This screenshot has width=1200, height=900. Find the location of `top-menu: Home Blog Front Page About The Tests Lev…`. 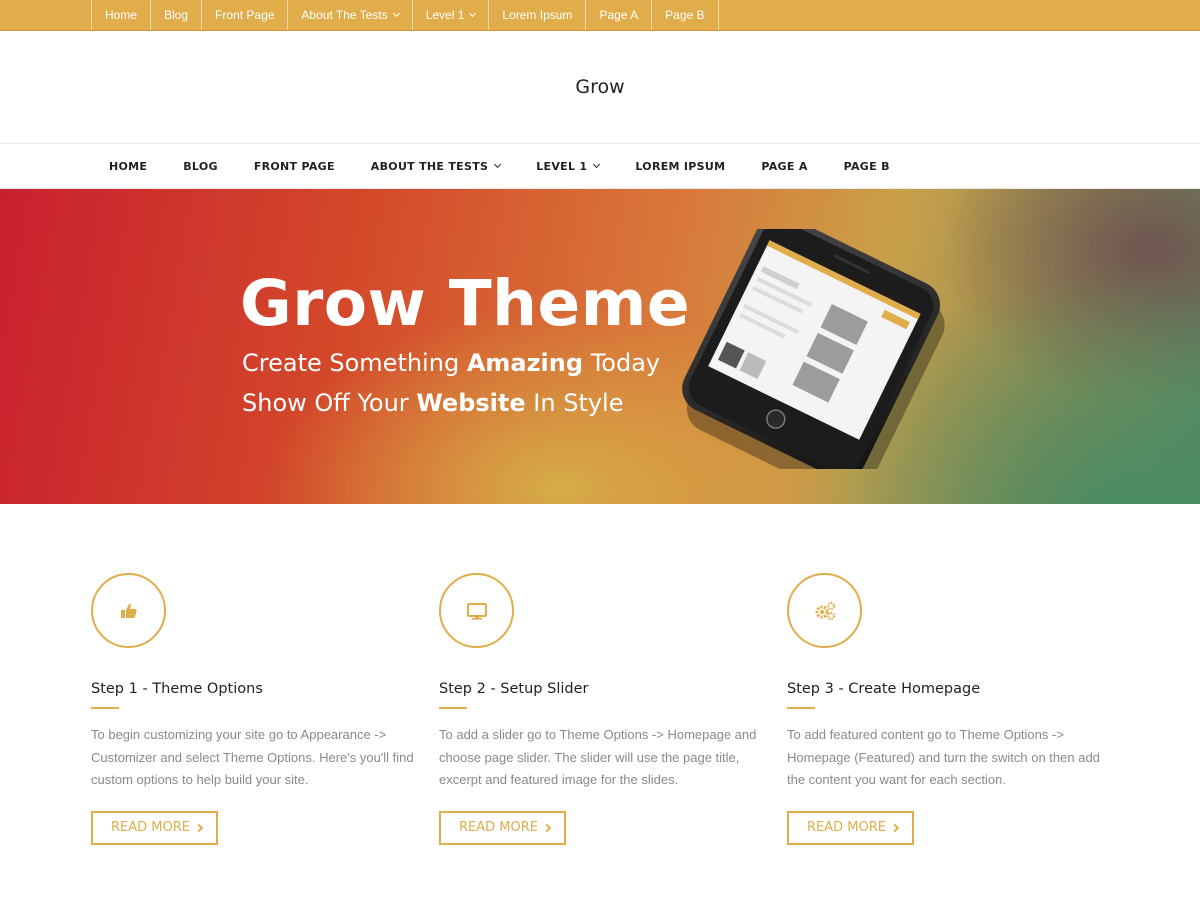

top-menu: Home Blog Front Page About The Tests Lev… is located at coordinates (405, 15).